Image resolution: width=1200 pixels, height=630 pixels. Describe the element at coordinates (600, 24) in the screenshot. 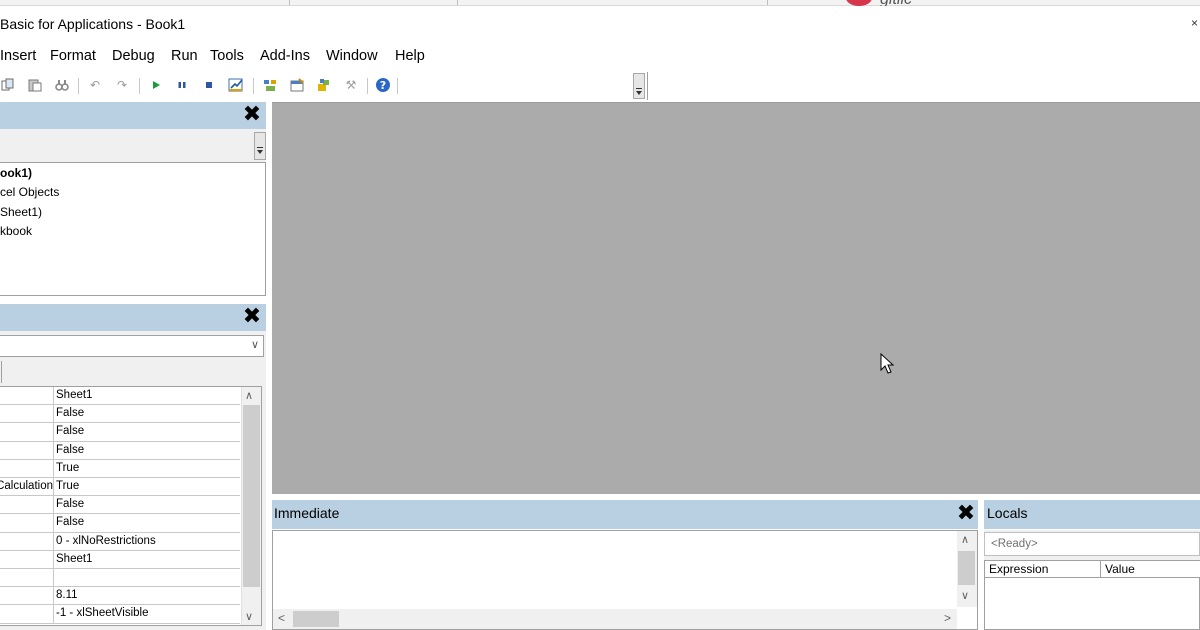

I see `title-bar: Basic for Applications - Book1 ×` at that location.